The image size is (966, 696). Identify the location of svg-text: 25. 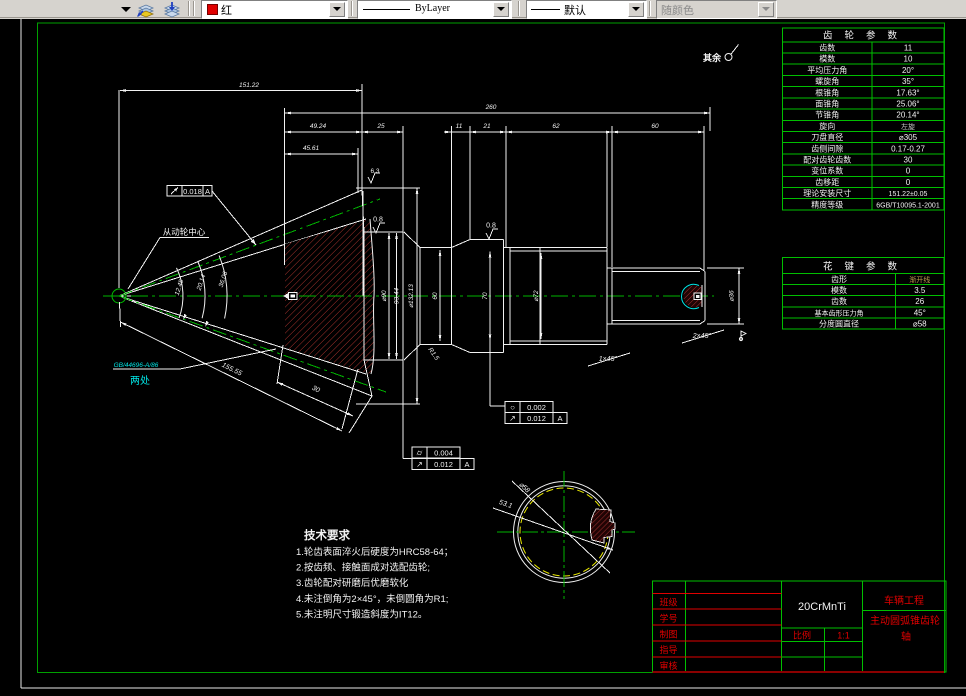
(380, 126).